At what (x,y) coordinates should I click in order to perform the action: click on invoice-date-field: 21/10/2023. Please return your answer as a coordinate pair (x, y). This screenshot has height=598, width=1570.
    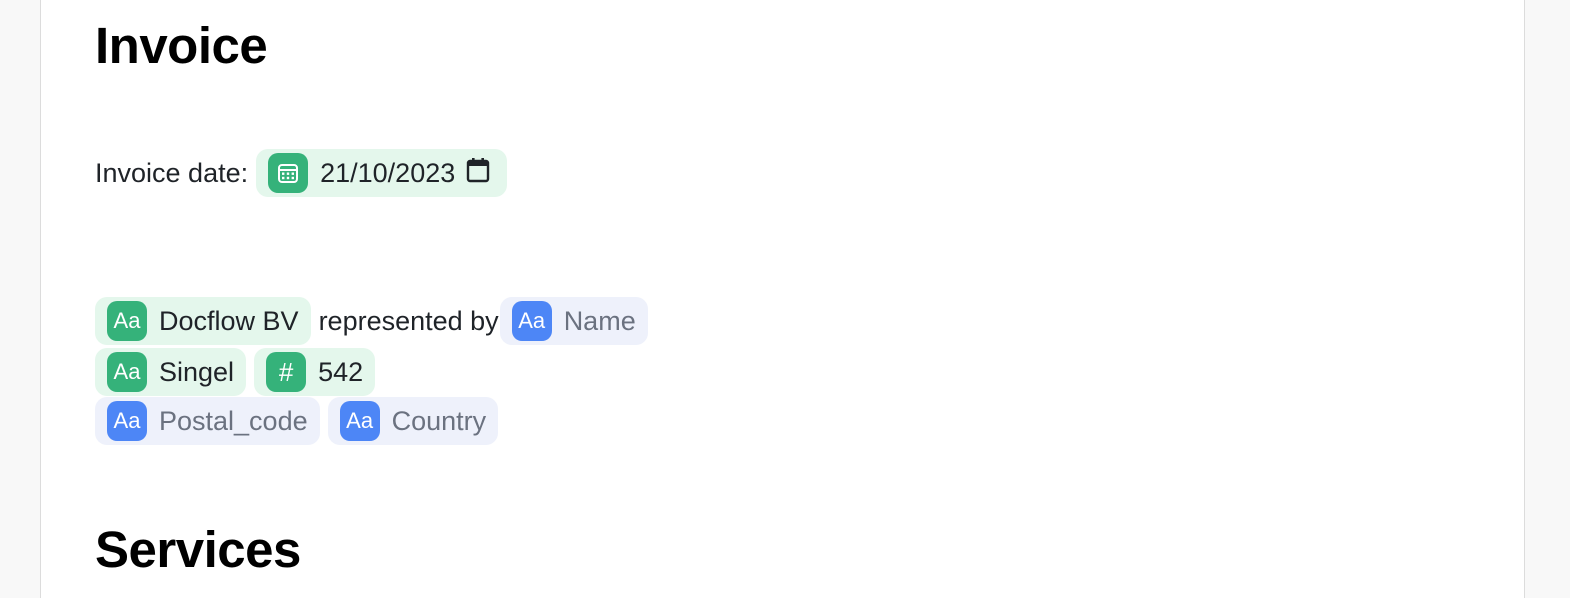
    Looking at the image, I should click on (382, 173).